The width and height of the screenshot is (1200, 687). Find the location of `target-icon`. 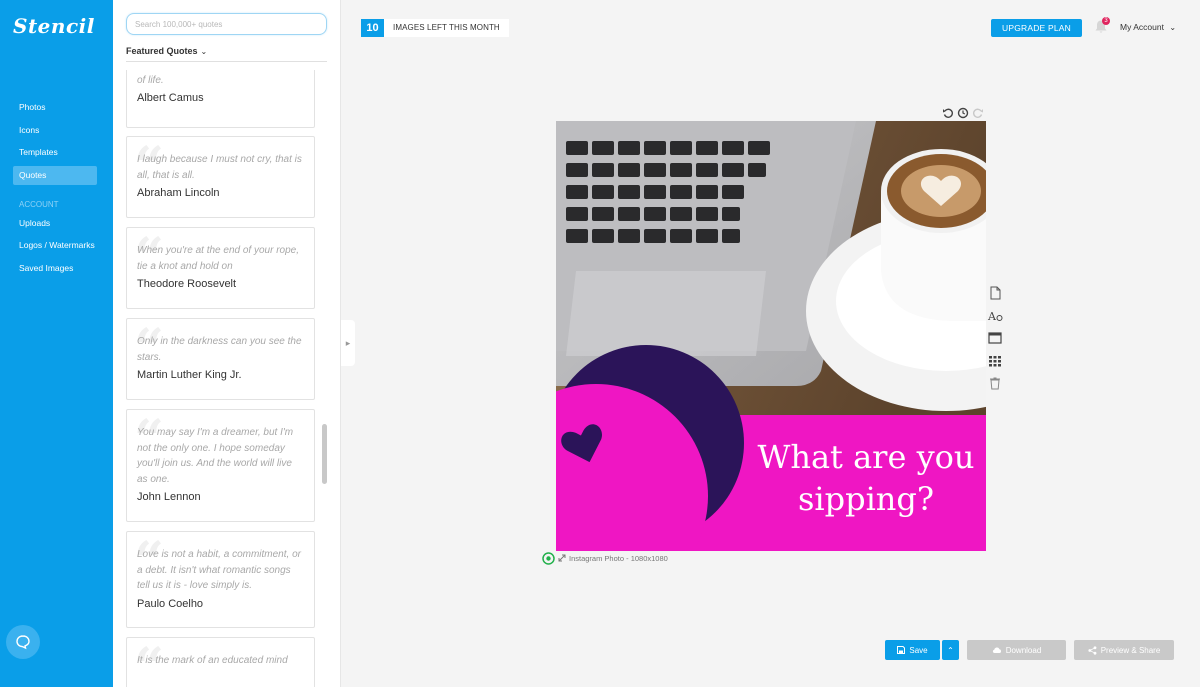

target-icon is located at coordinates (548, 558).